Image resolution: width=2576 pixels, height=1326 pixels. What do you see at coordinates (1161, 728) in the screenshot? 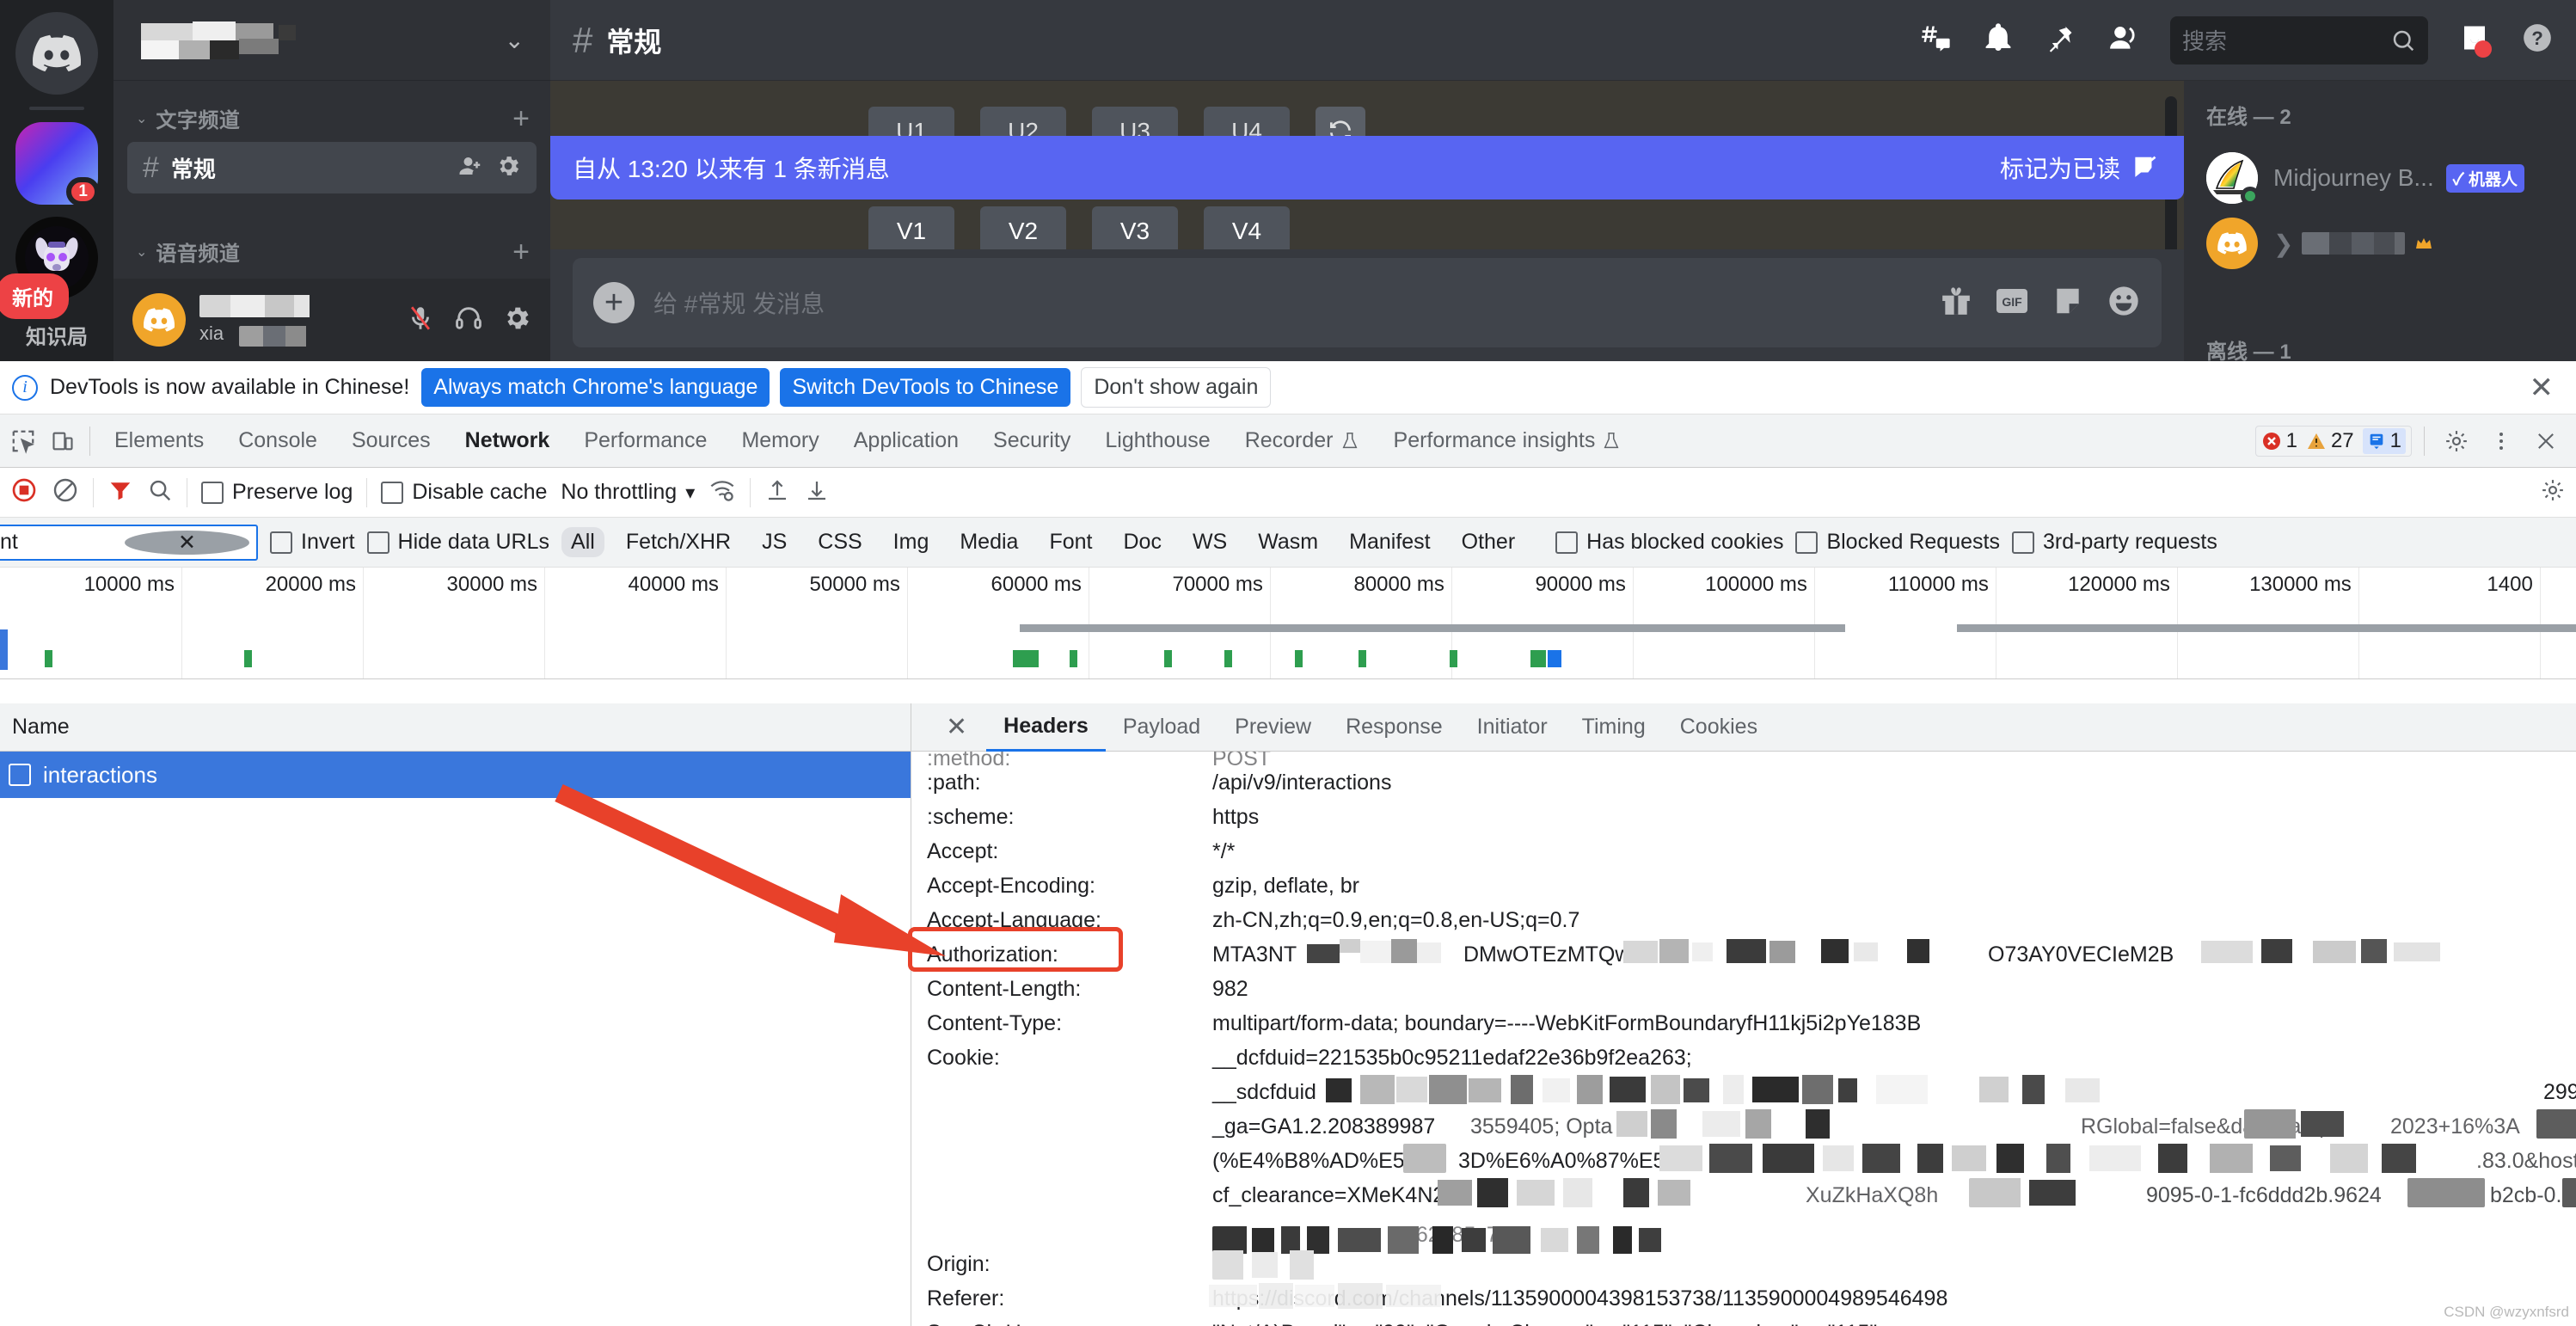
I see `detail-tab-payload: Payload` at bounding box center [1161, 728].